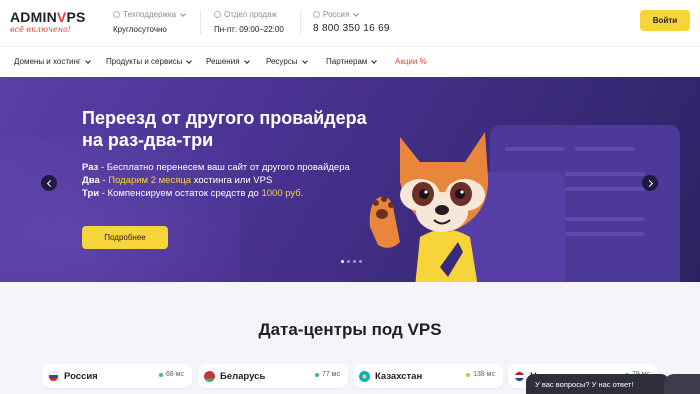  What do you see at coordinates (249, 22) in the screenshot?
I see `sales-info: Отдел продаж Пн-пт: 09:00–22:00` at bounding box center [249, 22].